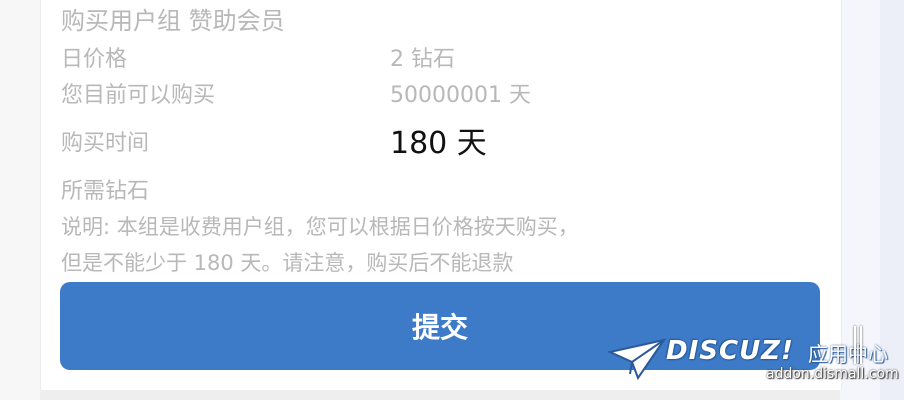 The height and width of the screenshot is (400, 904). What do you see at coordinates (287, 263) in the screenshot?
I see `note-line-2: 但是不能少于 180 天。请注意，购买后不能退款` at bounding box center [287, 263].